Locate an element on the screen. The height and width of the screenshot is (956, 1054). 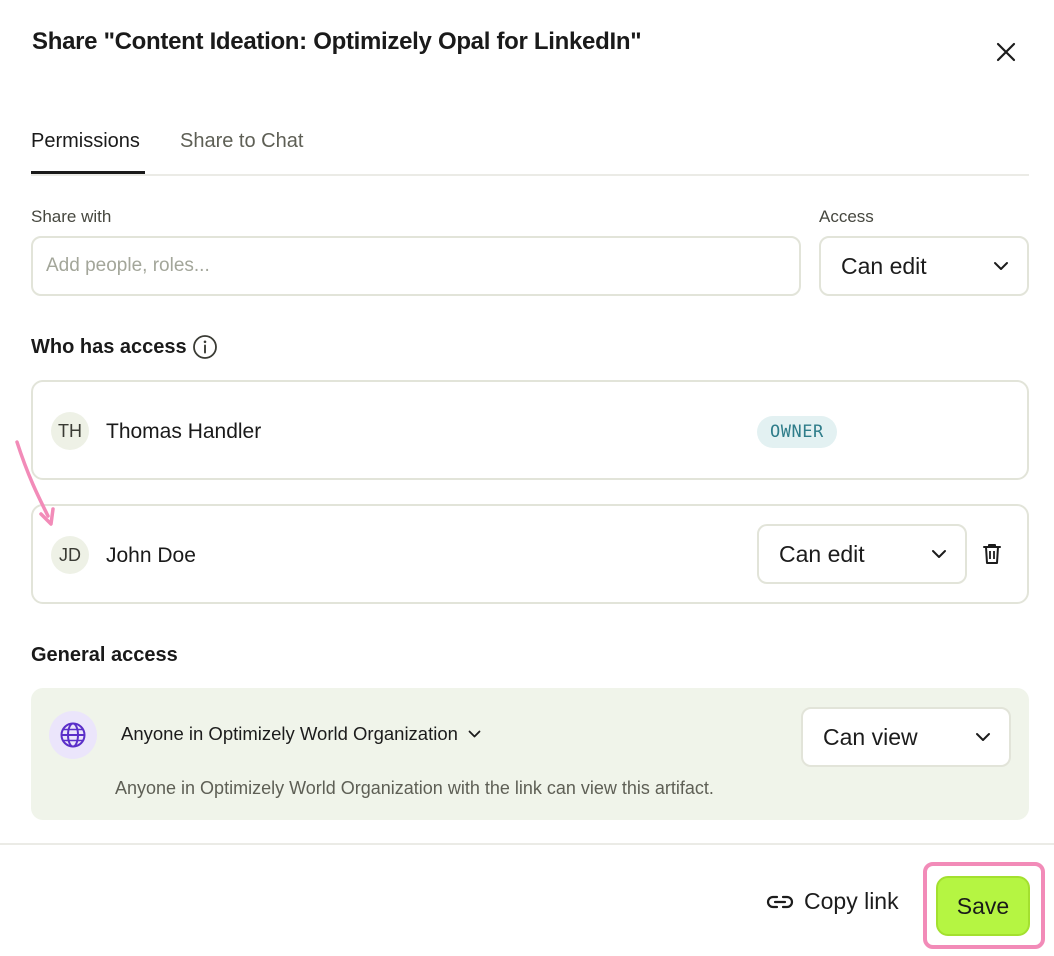
user-row-member: JD John Doe Can edit is located at coordinates (530, 554).